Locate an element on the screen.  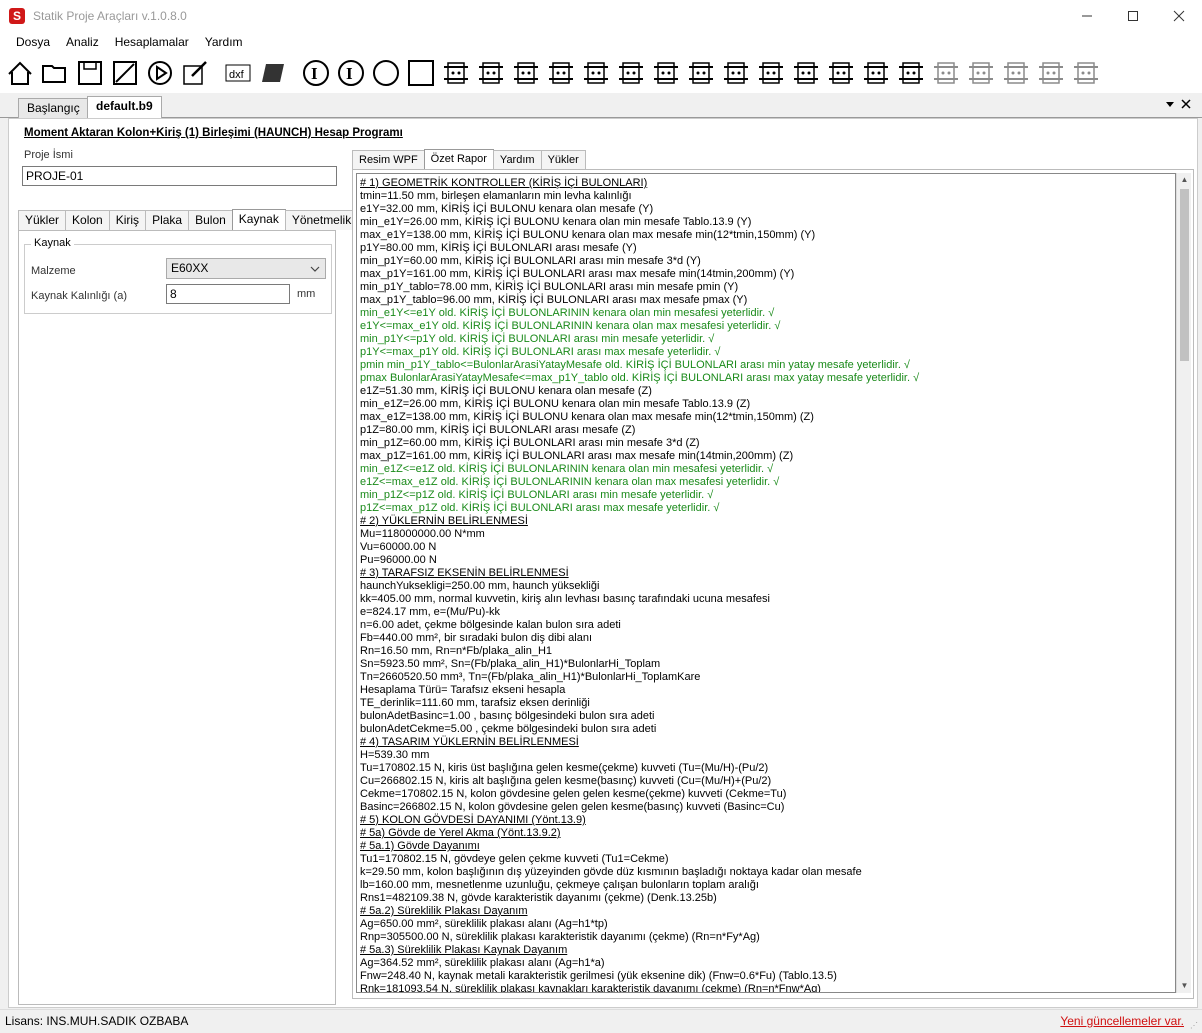
tab-ozet-rapor: Özet Rapor is located at coordinates (458, 159).